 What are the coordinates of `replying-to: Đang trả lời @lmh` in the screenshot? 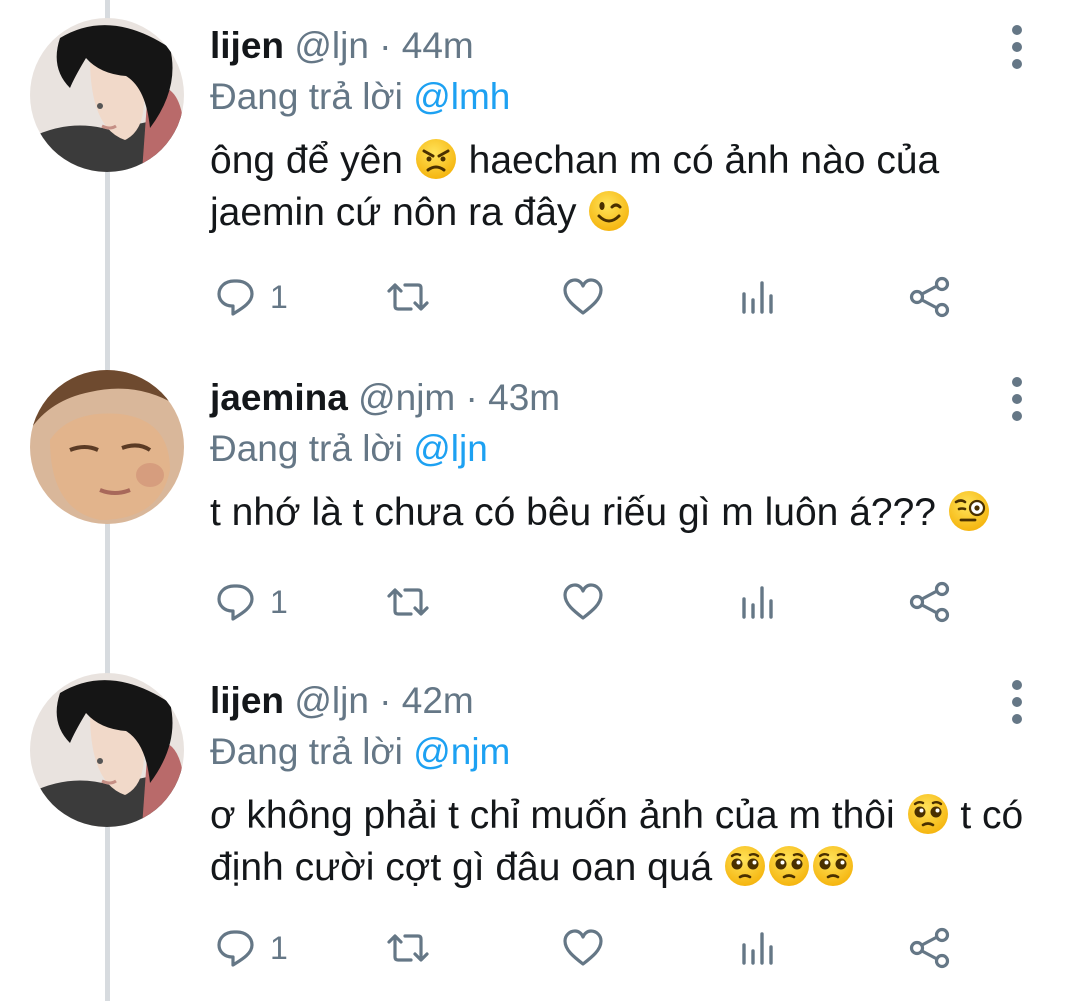 It's located at (360, 97).